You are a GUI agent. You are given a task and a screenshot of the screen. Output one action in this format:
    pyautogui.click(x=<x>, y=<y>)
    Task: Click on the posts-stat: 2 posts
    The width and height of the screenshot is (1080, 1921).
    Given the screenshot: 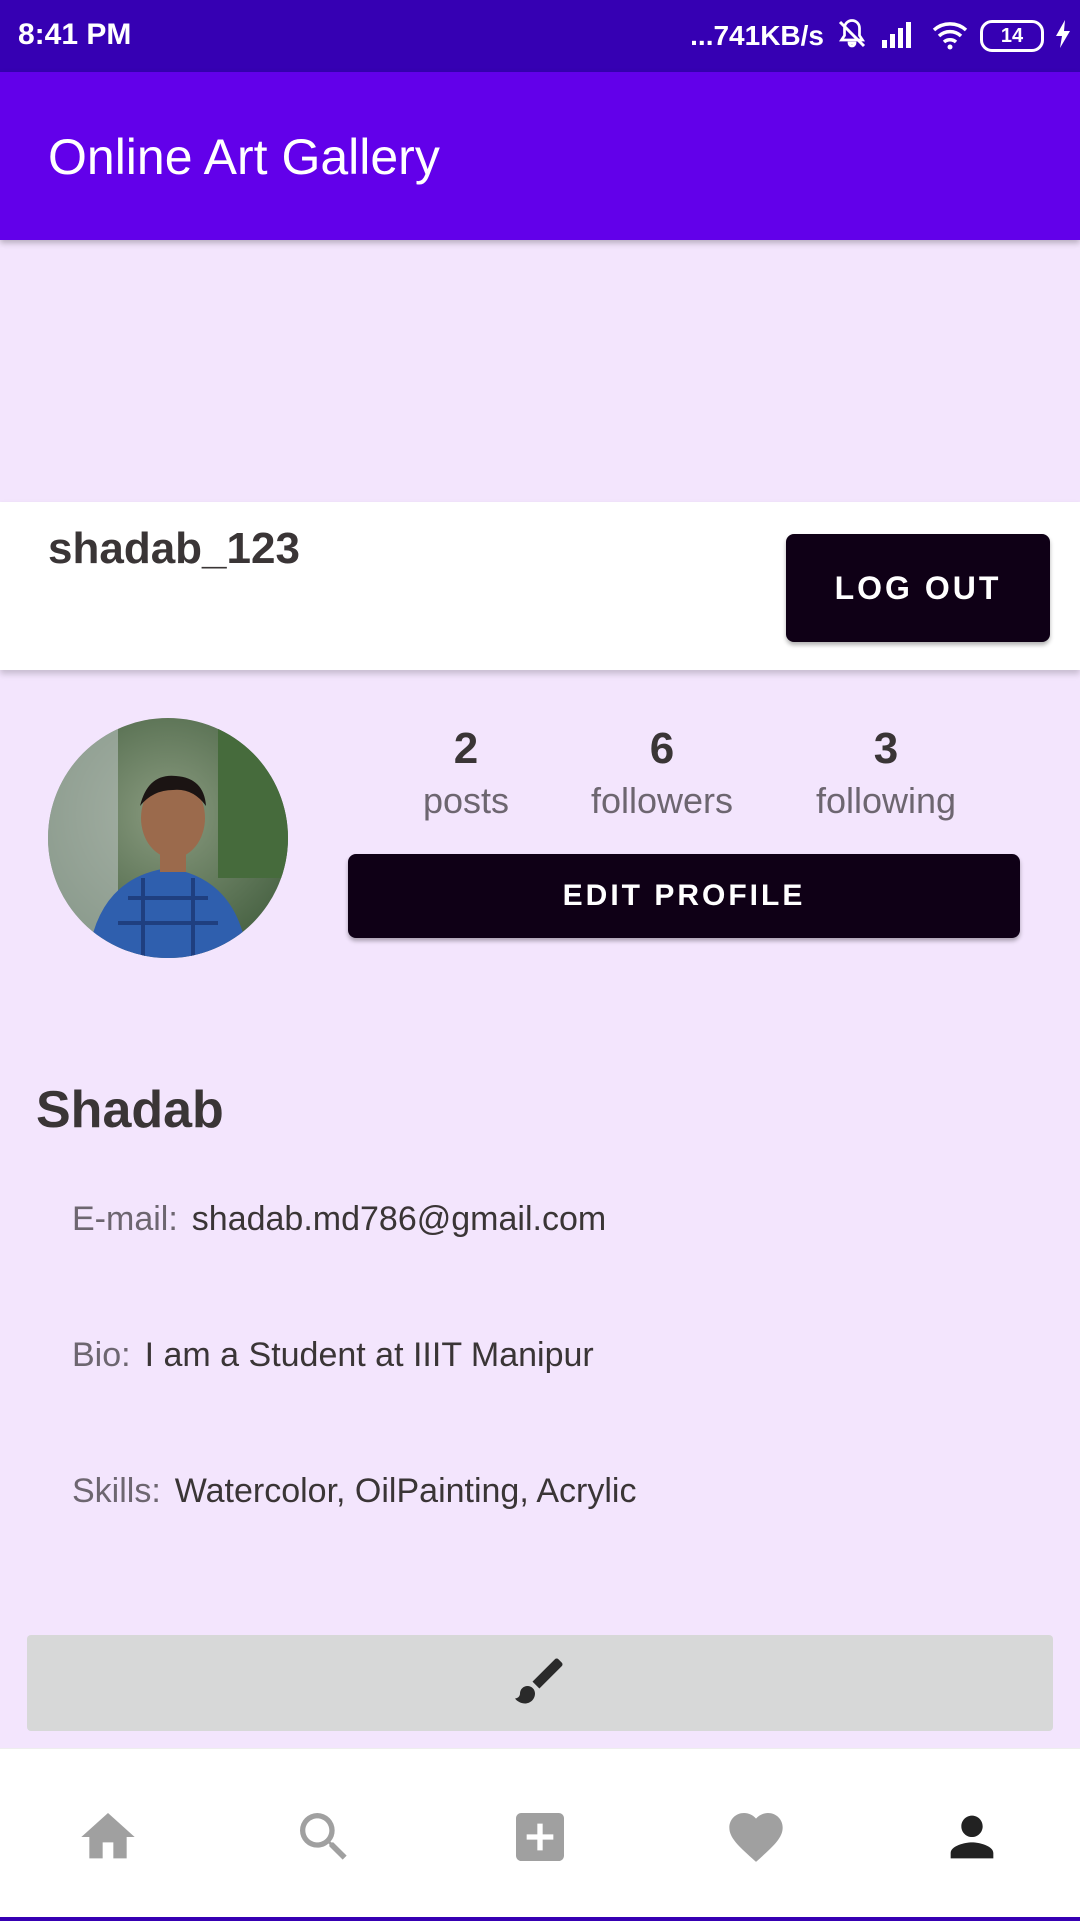 What is the action you would take?
    pyautogui.click(x=466, y=773)
    